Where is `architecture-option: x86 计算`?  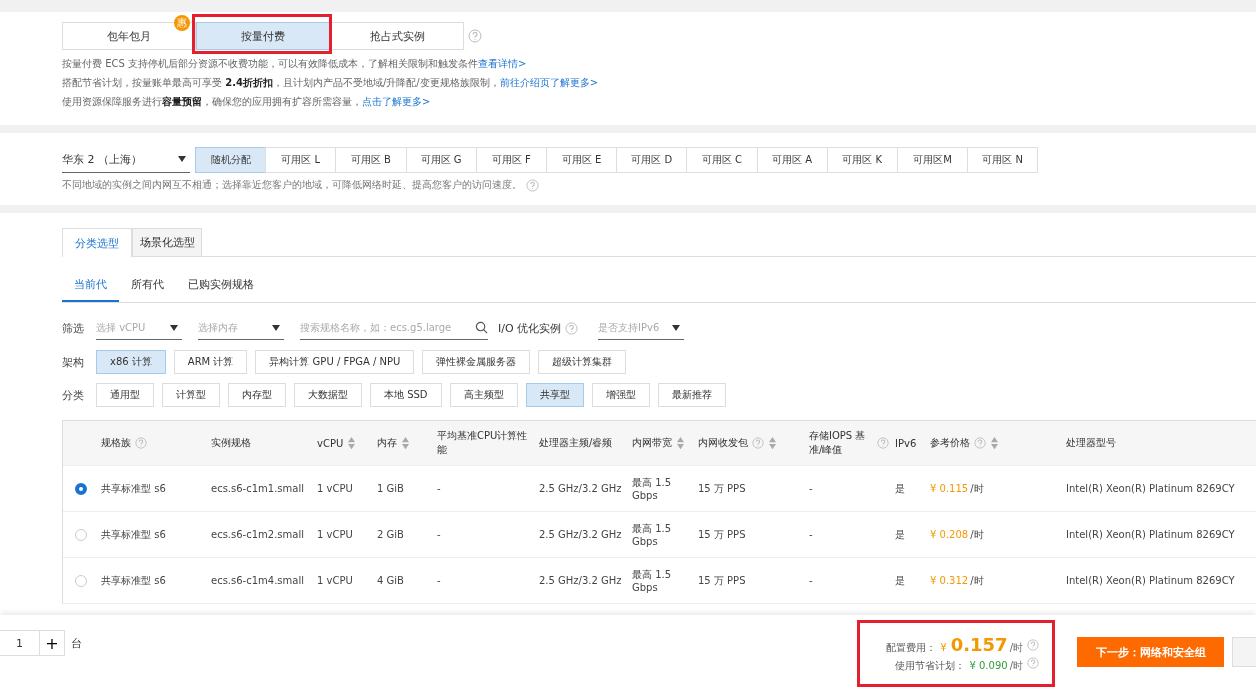
architecture-option: x86 计算 is located at coordinates (131, 362).